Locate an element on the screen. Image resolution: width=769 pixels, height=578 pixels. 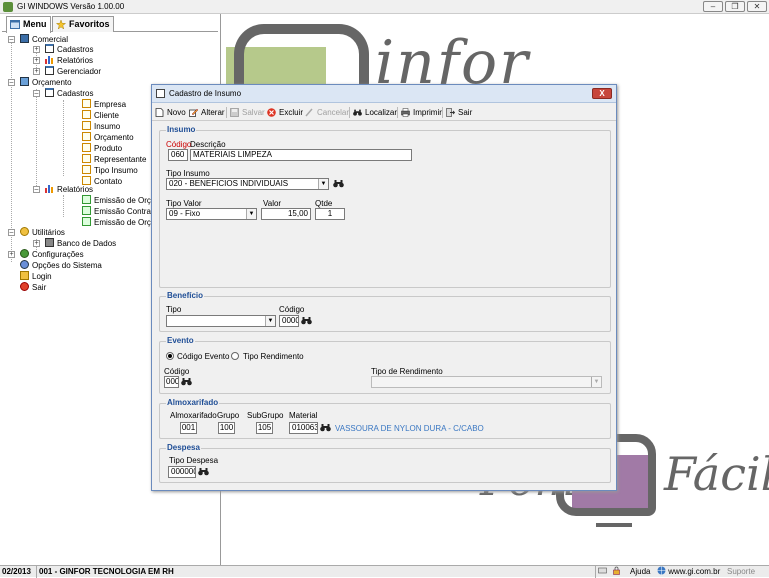
tree-item-produto: Produto is located at coordinates (102, 148).